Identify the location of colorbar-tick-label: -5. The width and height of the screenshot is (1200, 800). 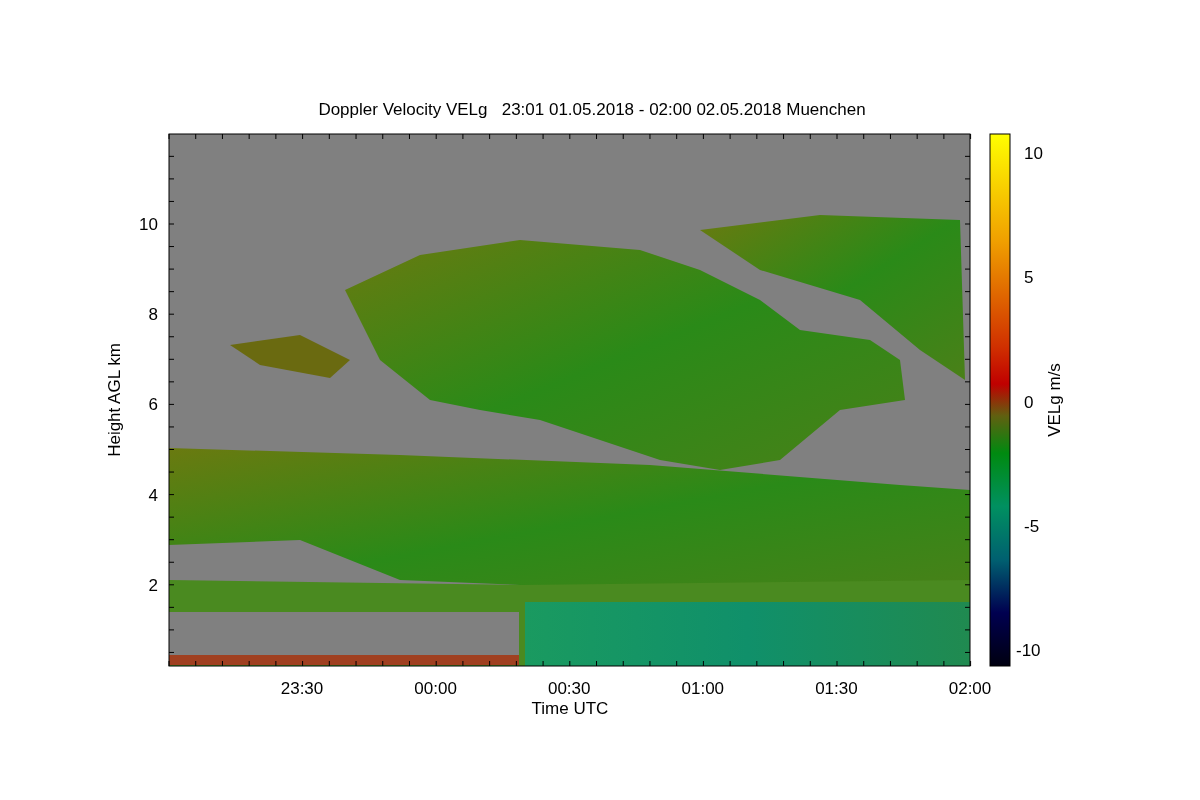
(1032, 526).